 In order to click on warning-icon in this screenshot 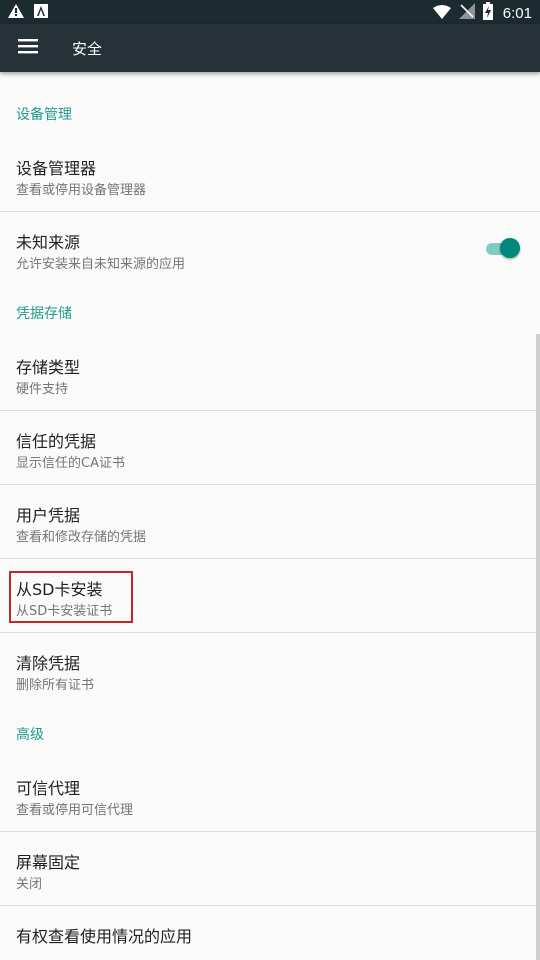, I will do `click(16, 12)`.